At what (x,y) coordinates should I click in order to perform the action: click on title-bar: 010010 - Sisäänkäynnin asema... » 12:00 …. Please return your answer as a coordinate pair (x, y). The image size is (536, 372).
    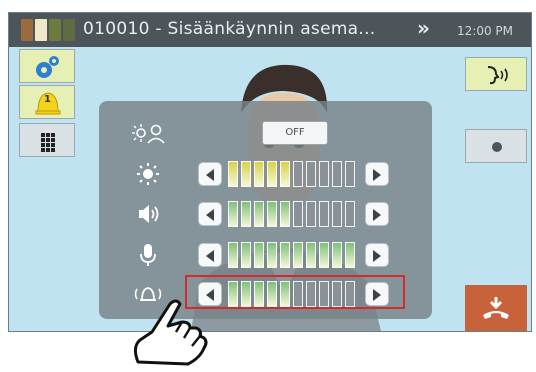
    Looking at the image, I should click on (270, 30).